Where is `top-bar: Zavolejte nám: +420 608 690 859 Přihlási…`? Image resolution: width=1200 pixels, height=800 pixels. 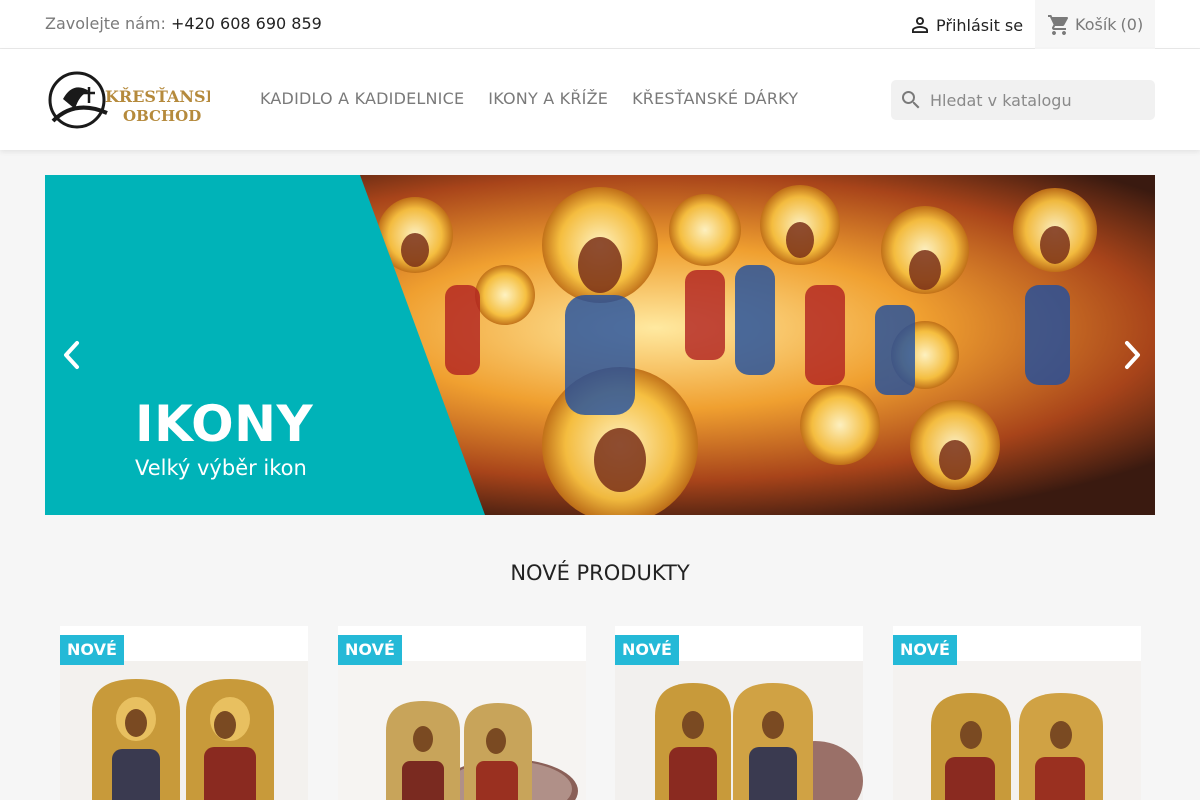
top-bar: Zavolejte nám: +420 608 690 859 Přihlási… is located at coordinates (600, 24).